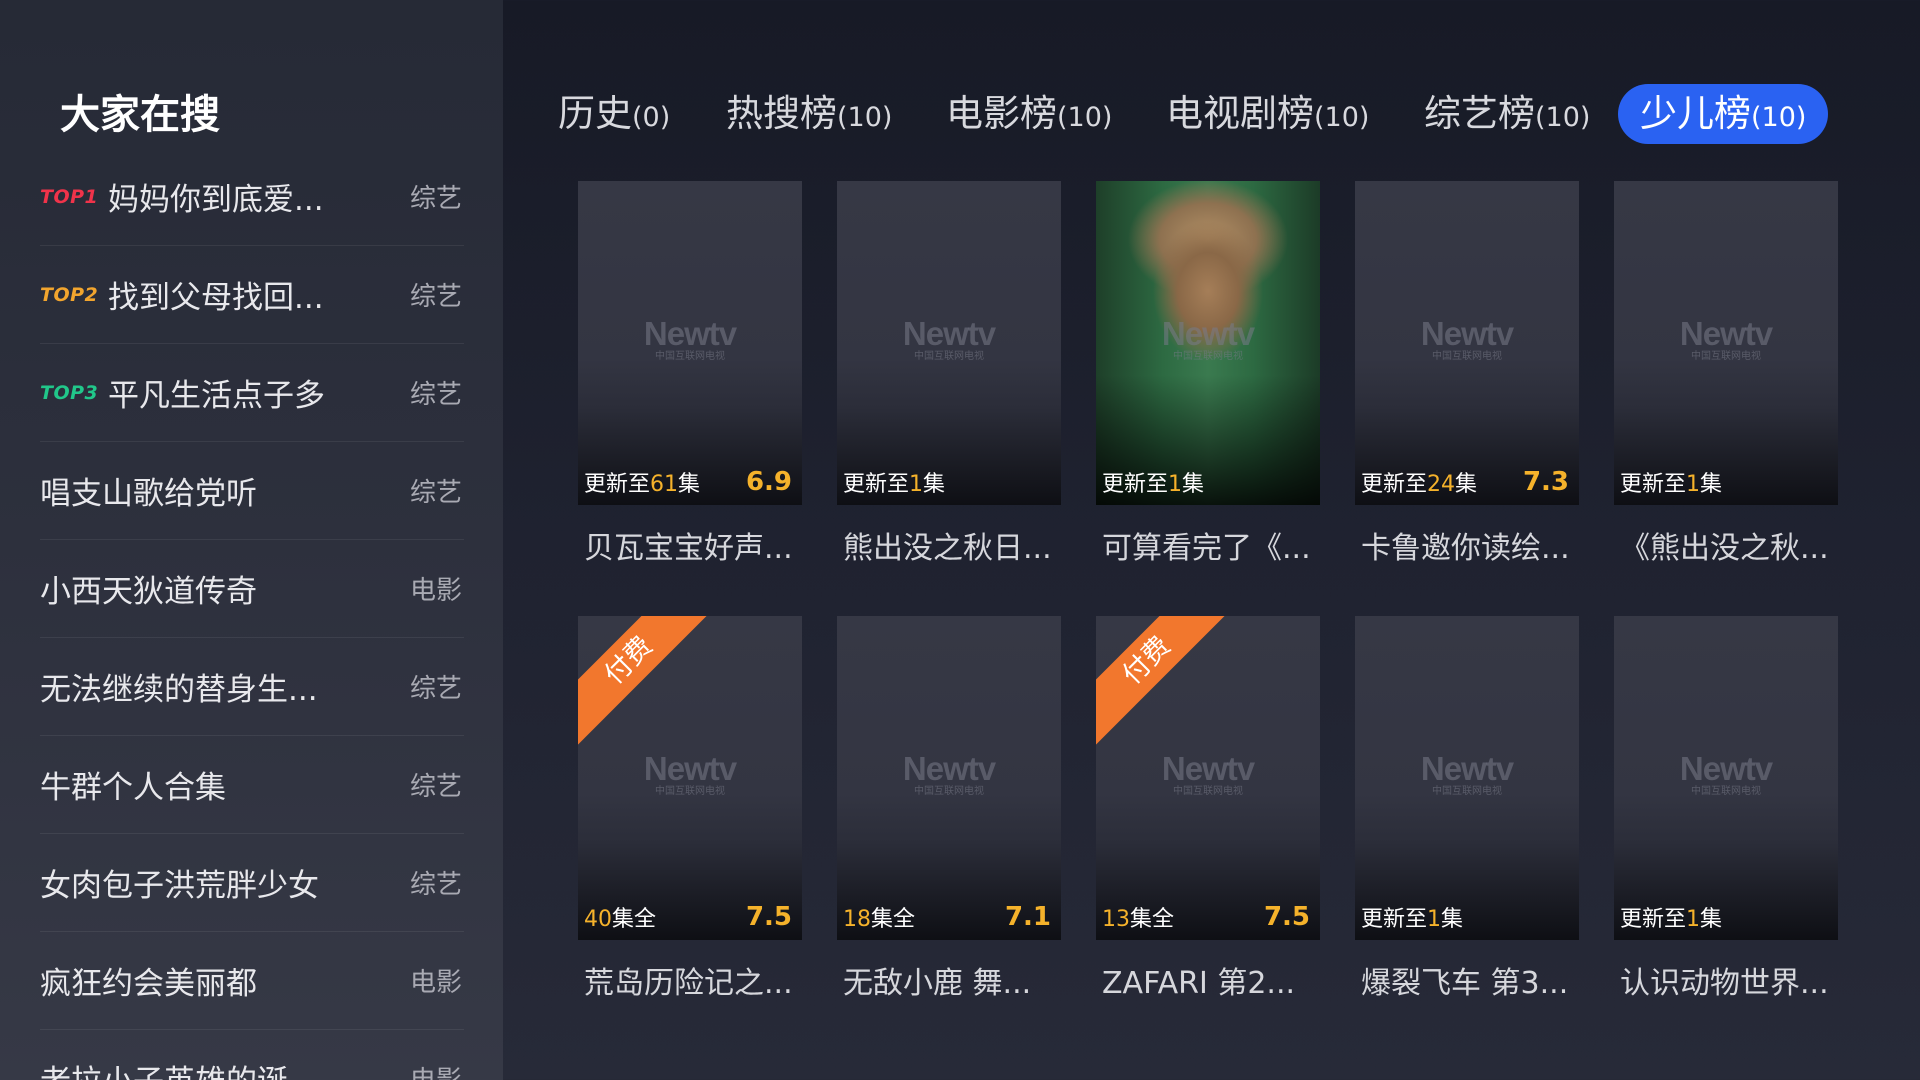  Describe the element at coordinates (140, 115) in the screenshot. I see `sidebar-title: 大家在搜` at that location.